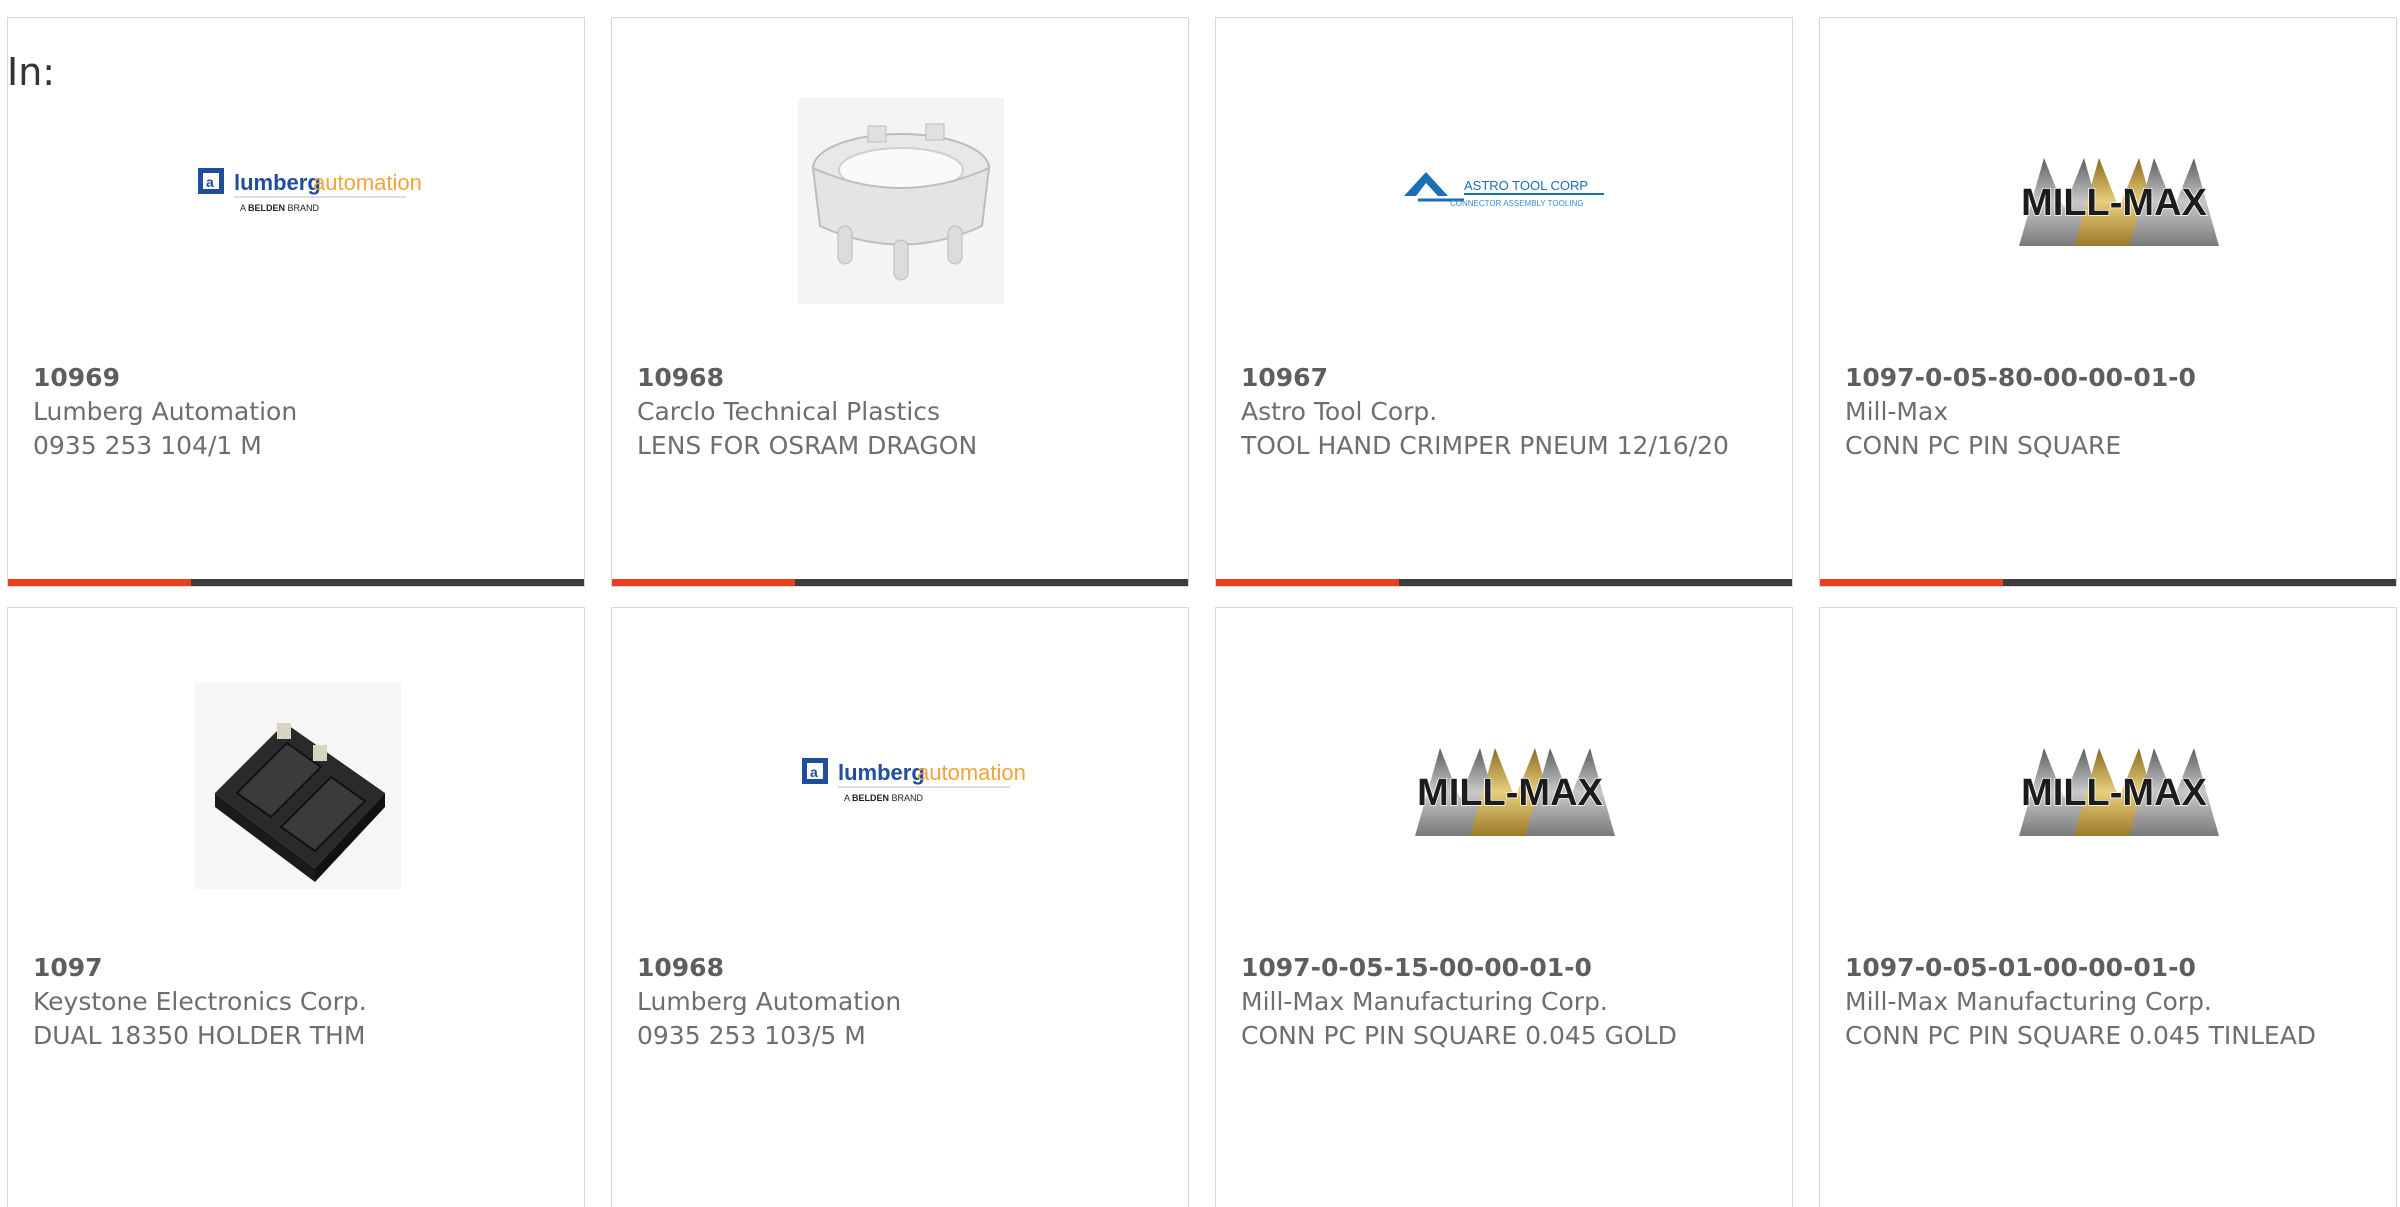 Image resolution: width=2400 pixels, height=1207 pixels. What do you see at coordinates (807, 445) in the screenshot?
I see `description: LENS FOR OSRAM DRAGON` at bounding box center [807, 445].